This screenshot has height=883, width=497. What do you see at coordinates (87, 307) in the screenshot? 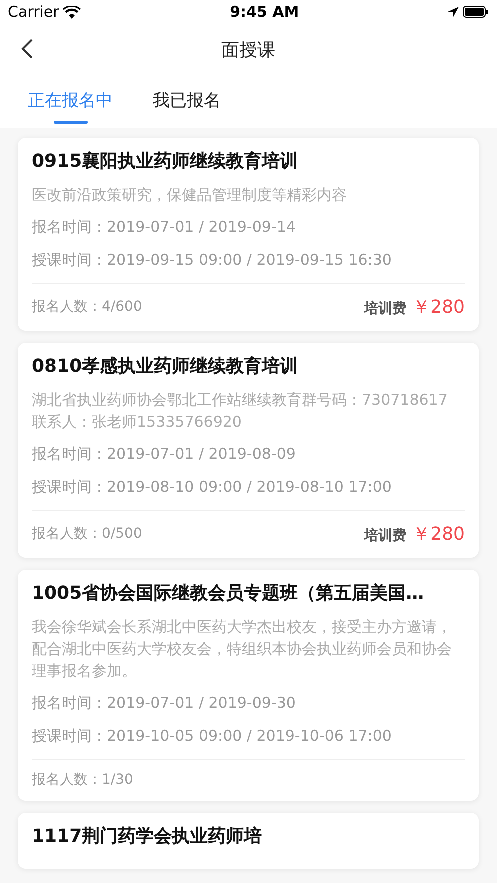
I see `enrolled-count: 报名人数：4/600` at bounding box center [87, 307].